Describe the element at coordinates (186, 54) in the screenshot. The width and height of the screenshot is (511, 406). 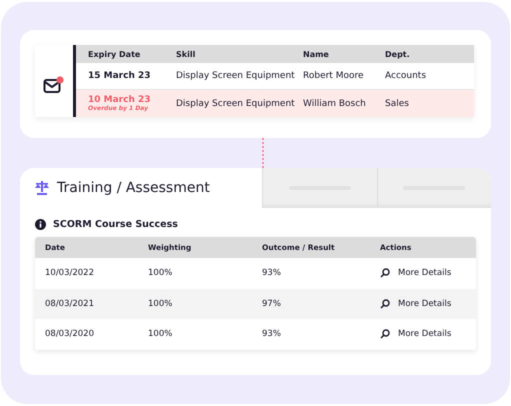
I see `column-header: Skill` at that location.